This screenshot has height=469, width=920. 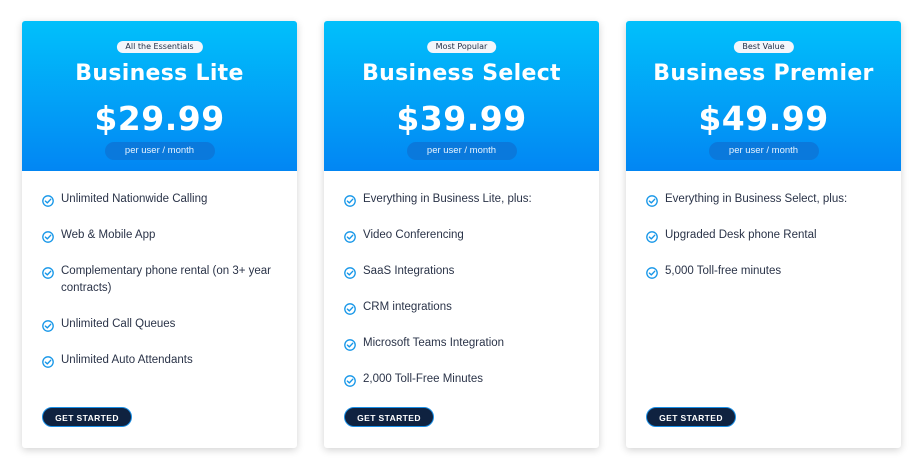 What do you see at coordinates (756, 199) in the screenshot?
I see `feature-label: Everything in Business Select, plus:` at bounding box center [756, 199].